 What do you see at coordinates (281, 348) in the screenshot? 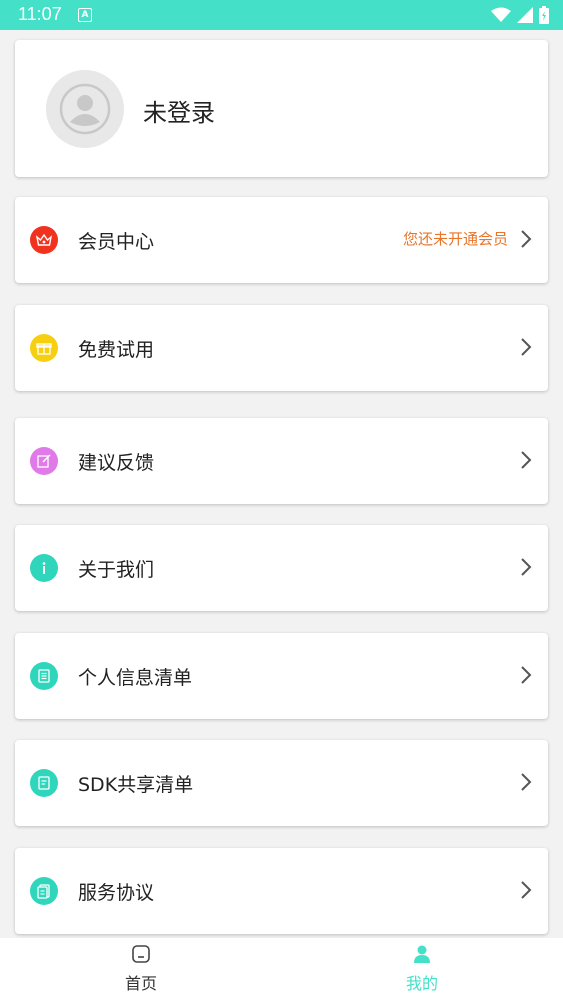
I see `menu-item-free-trial: 免费试用` at bounding box center [281, 348].